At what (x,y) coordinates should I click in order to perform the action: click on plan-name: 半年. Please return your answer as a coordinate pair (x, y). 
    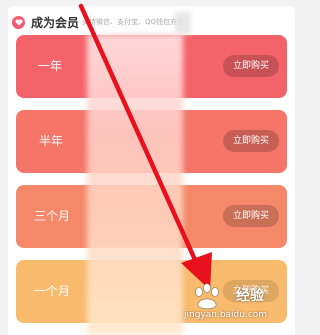
    Looking at the image, I should click on (51, 141).